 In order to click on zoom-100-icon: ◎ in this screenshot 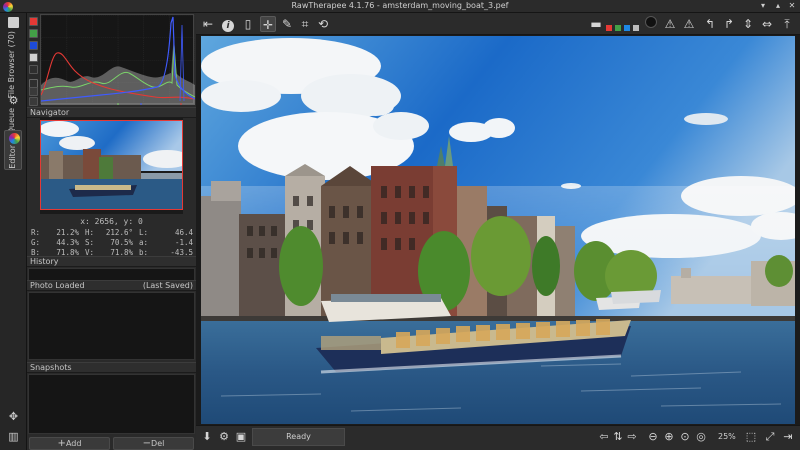, I will do `click(701, 437)`.